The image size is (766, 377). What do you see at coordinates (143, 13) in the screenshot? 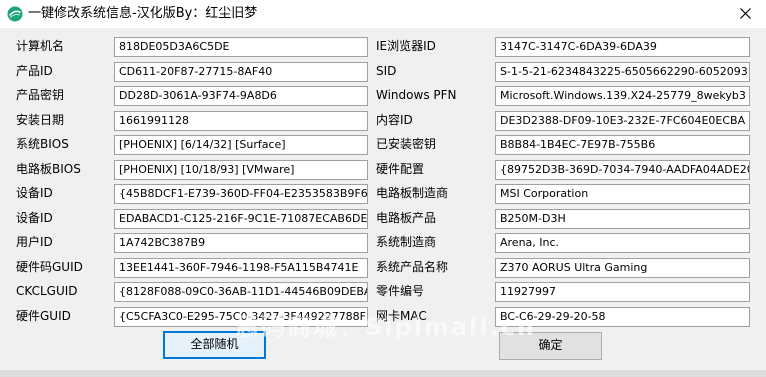
I see `window-title: 一键修改系统信息-汉化版By：红尘旧梦` at bounding box center [143, 13].